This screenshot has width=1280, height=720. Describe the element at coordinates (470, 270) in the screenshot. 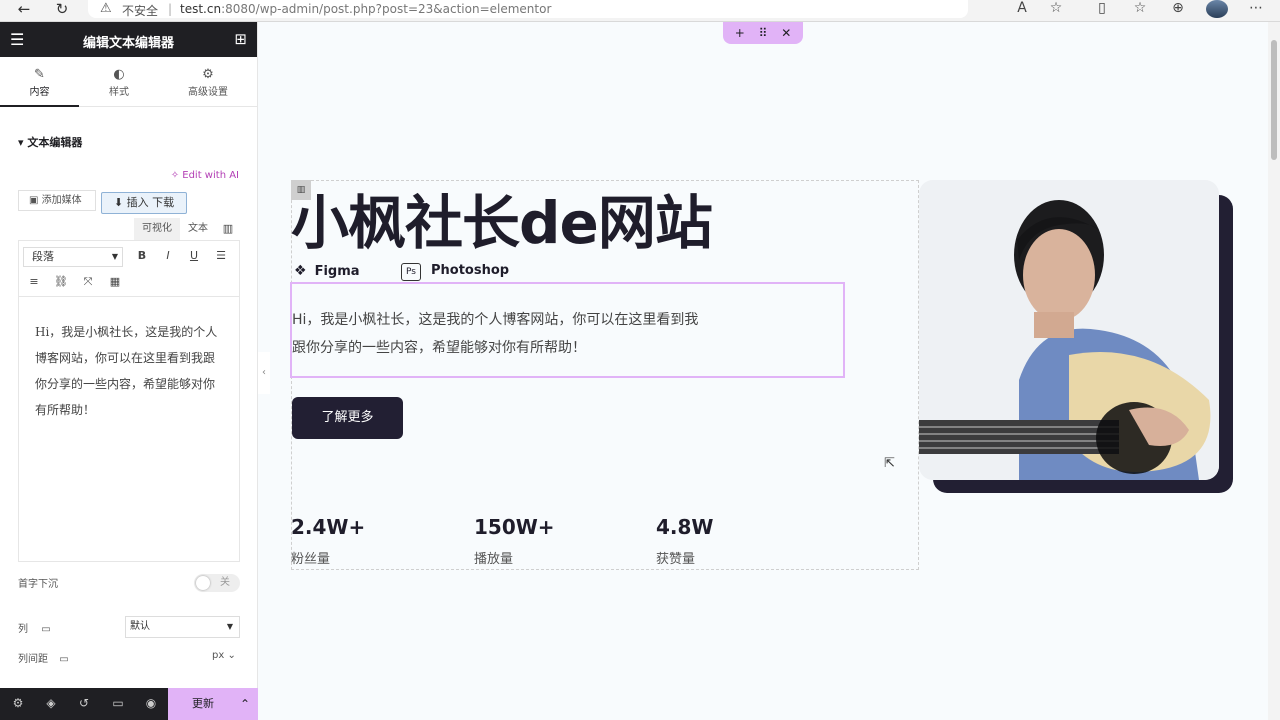

I see `skill-photoshop-label: Photoshop` at that location.